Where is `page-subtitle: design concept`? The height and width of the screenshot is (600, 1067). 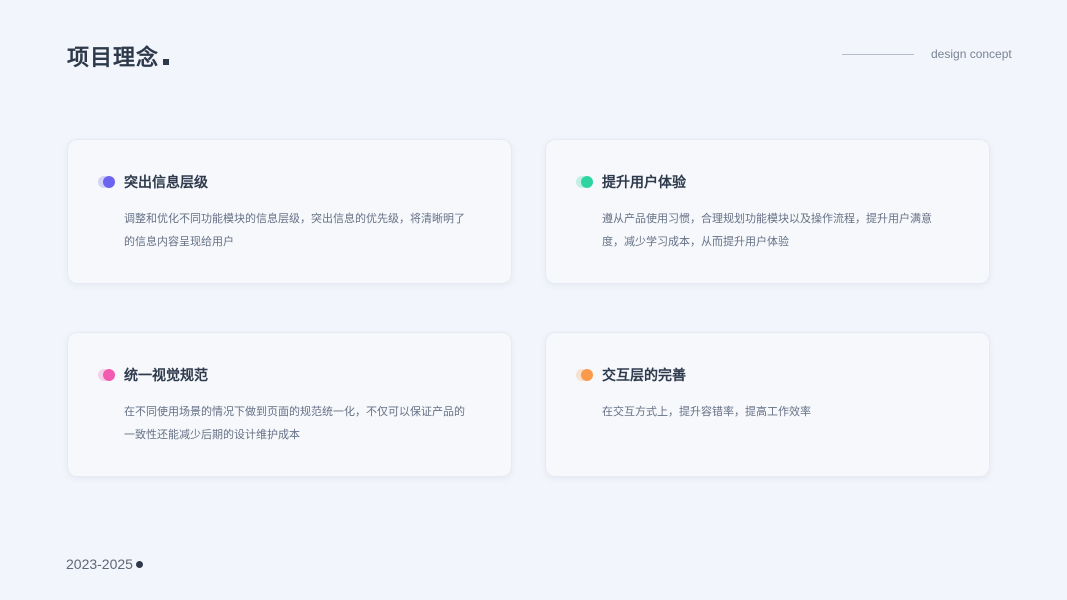
page-subtitle: design concept is located at coordinates (971, 54).